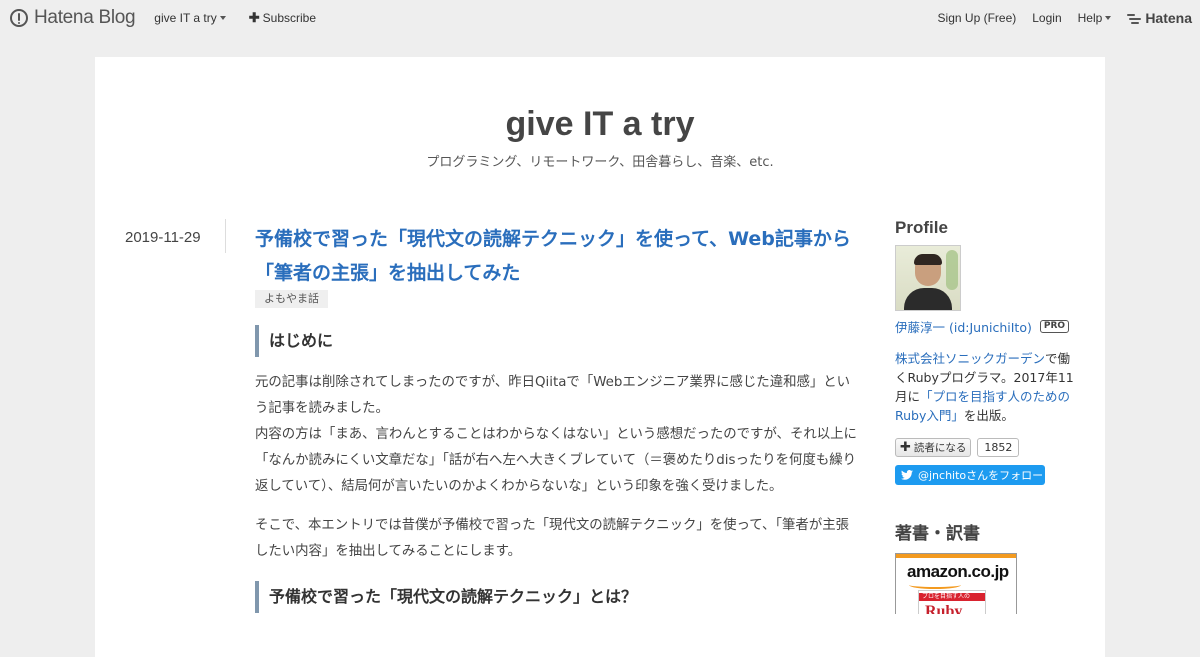  I want to click on books-module-title: 著書・訳書, so click(937, 533).